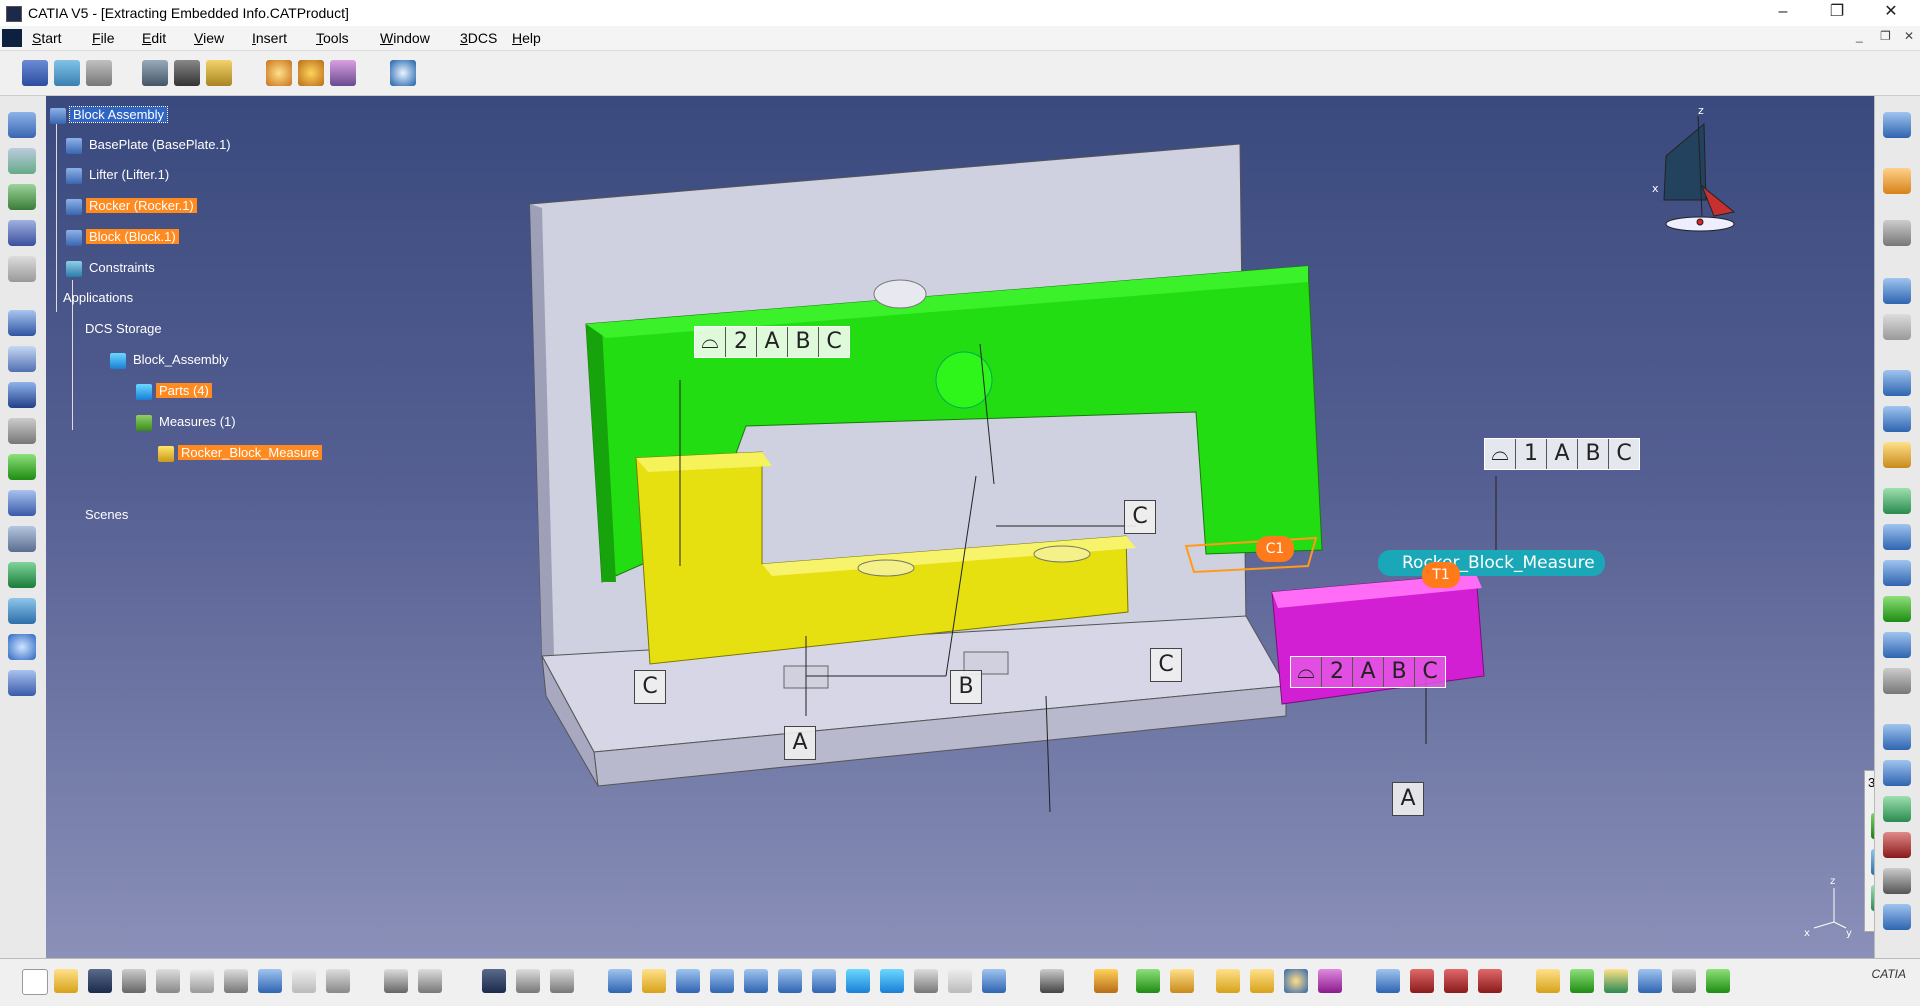  Describe the element at coordinates (1909, 36) in the screenshot. I see `doc-close-button: ✕` at that location.